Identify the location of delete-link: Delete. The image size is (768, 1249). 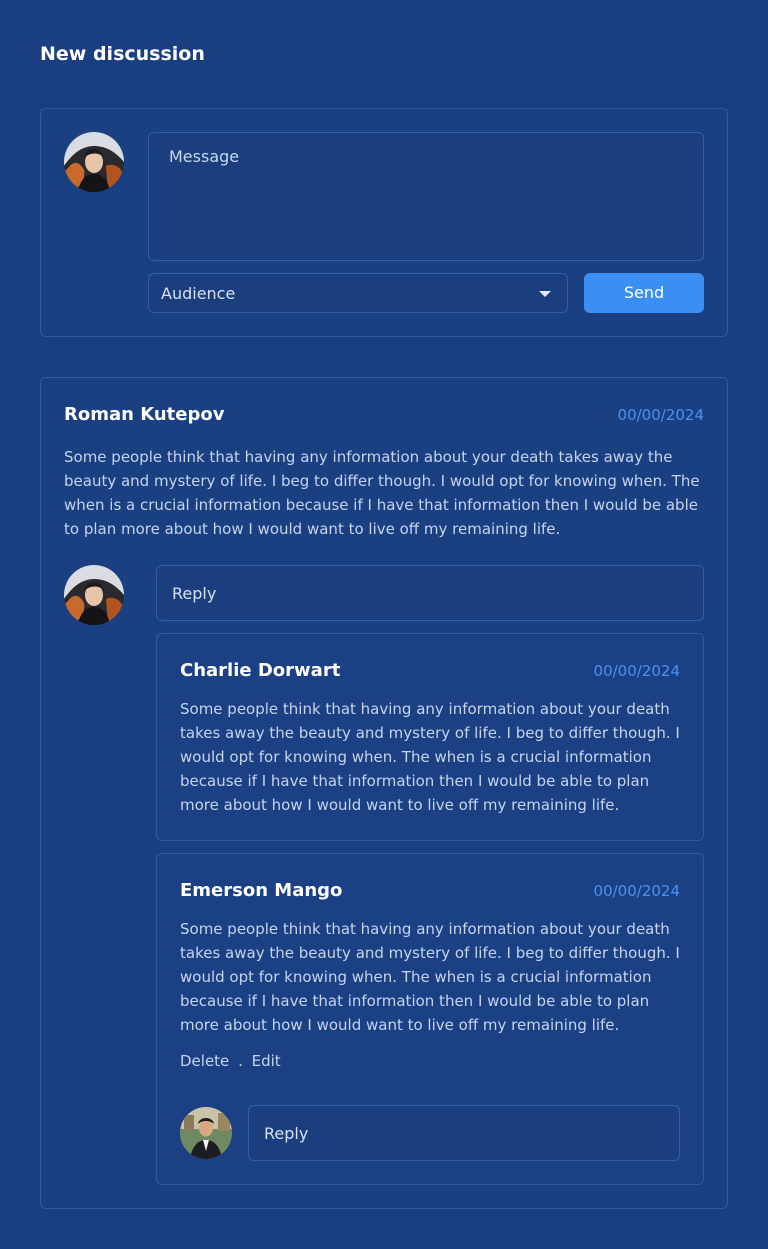
(204, 1061).